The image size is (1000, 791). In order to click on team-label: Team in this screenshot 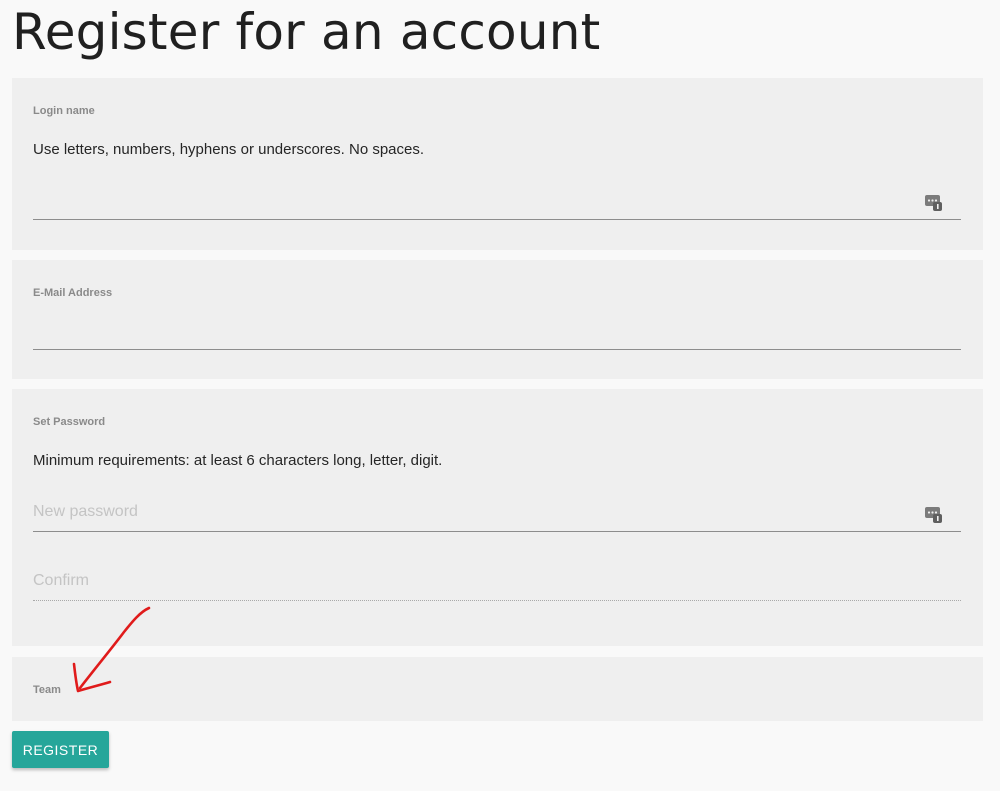, I will do `click(47, 690)`.